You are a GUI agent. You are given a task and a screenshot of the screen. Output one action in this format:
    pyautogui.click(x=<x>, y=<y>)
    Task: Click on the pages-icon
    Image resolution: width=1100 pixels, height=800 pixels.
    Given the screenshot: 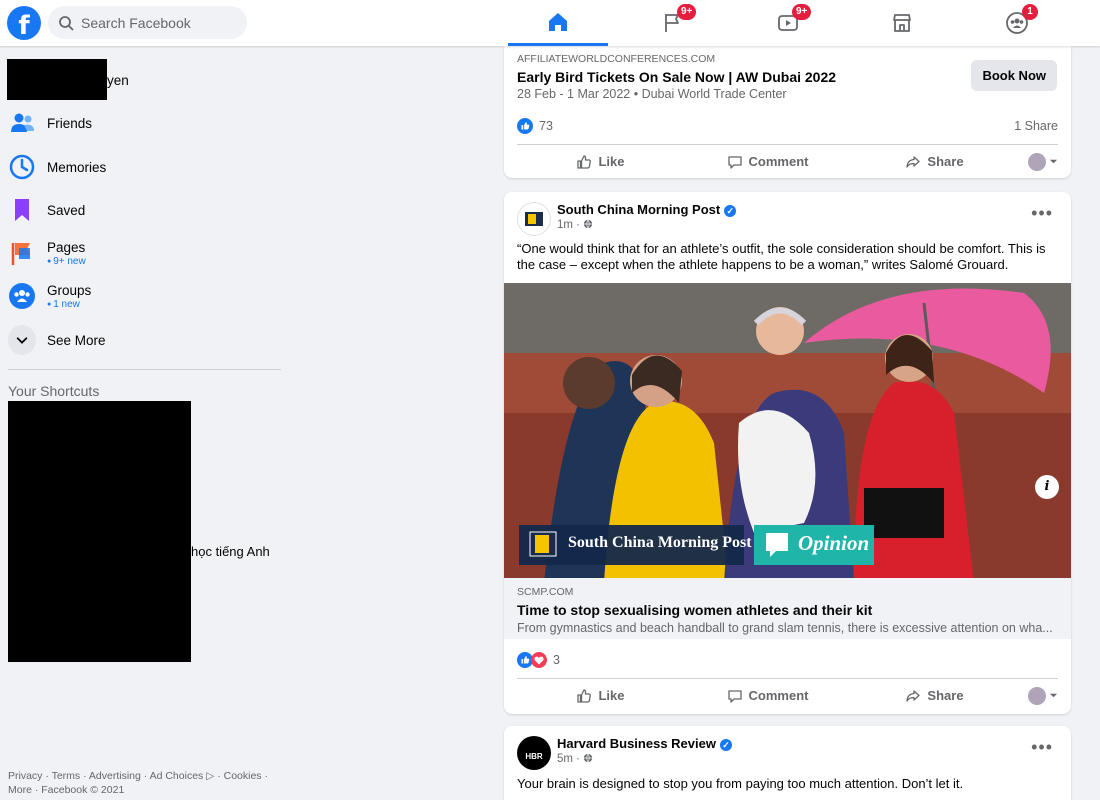 What is the action you would take?
    pyautogui.click(x=22, y=253)
    